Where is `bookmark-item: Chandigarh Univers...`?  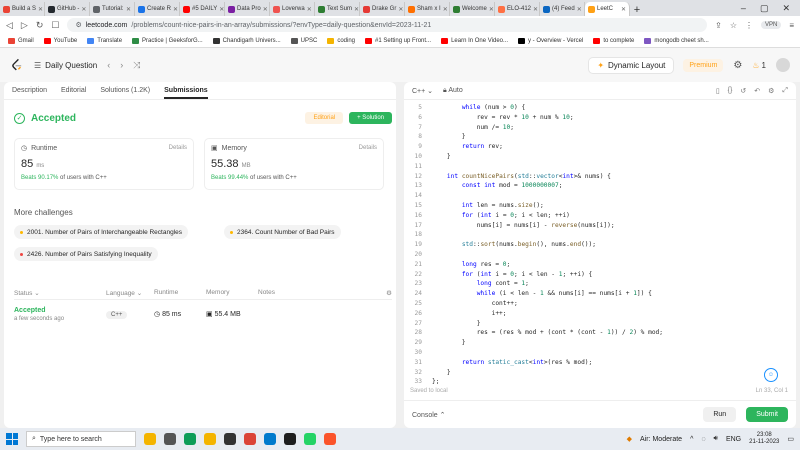
bookmark-item: Chandigarh Univers... is located at coordinates (246, 40).